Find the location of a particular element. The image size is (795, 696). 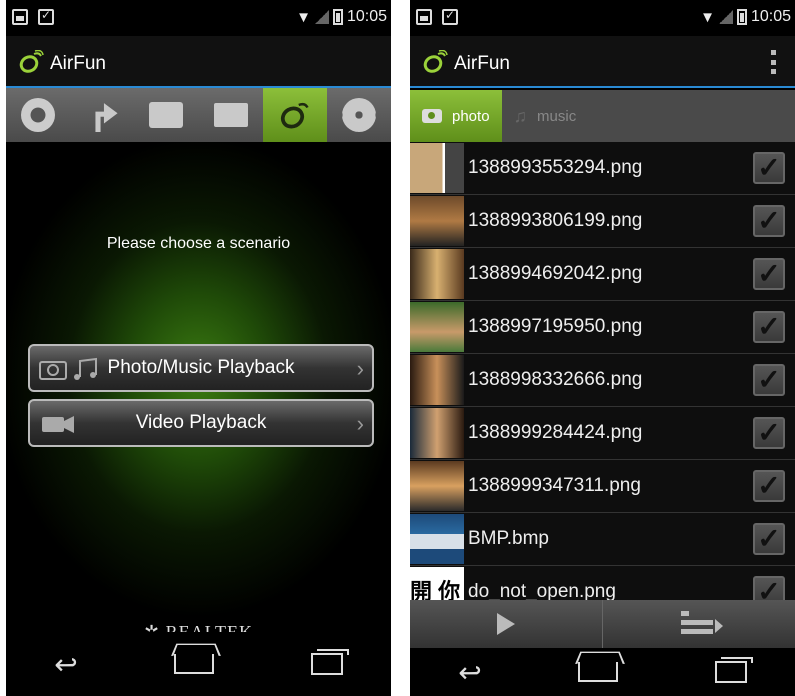

tab-photo: photo is located at coordinates (456, 116).